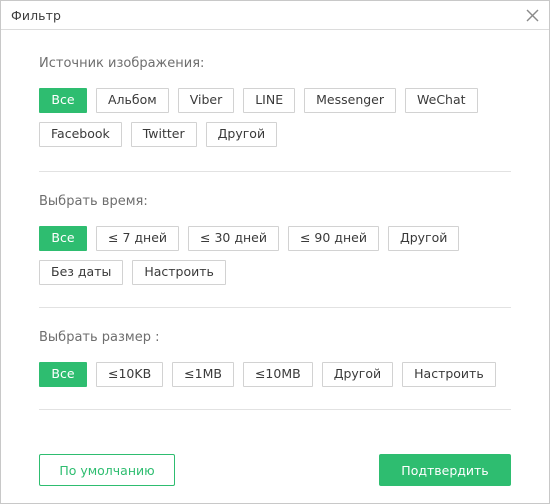 The height and width of the screenshot is (504, 550). Describe the element at coordinates (132, 100) in the screenshot. I see `source-option-album: Альбом` at that location.